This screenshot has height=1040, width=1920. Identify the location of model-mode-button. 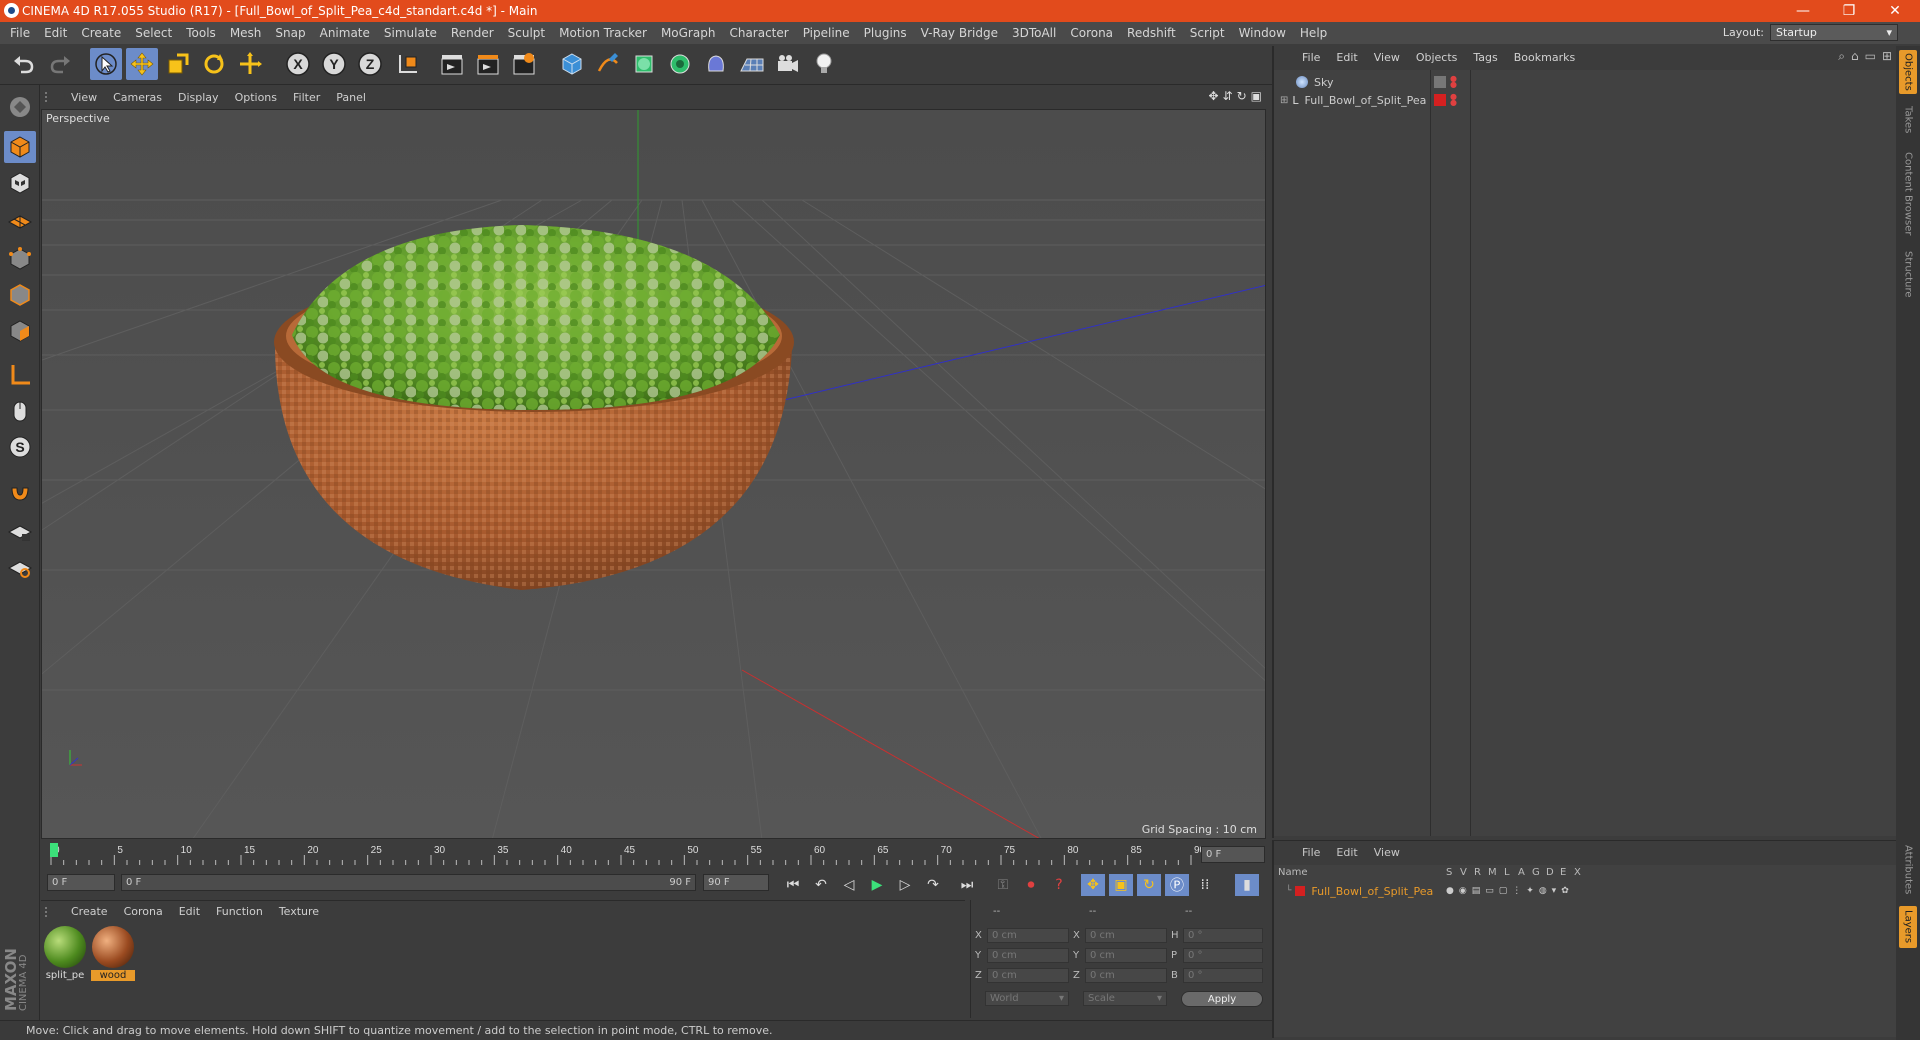
(20, 147).